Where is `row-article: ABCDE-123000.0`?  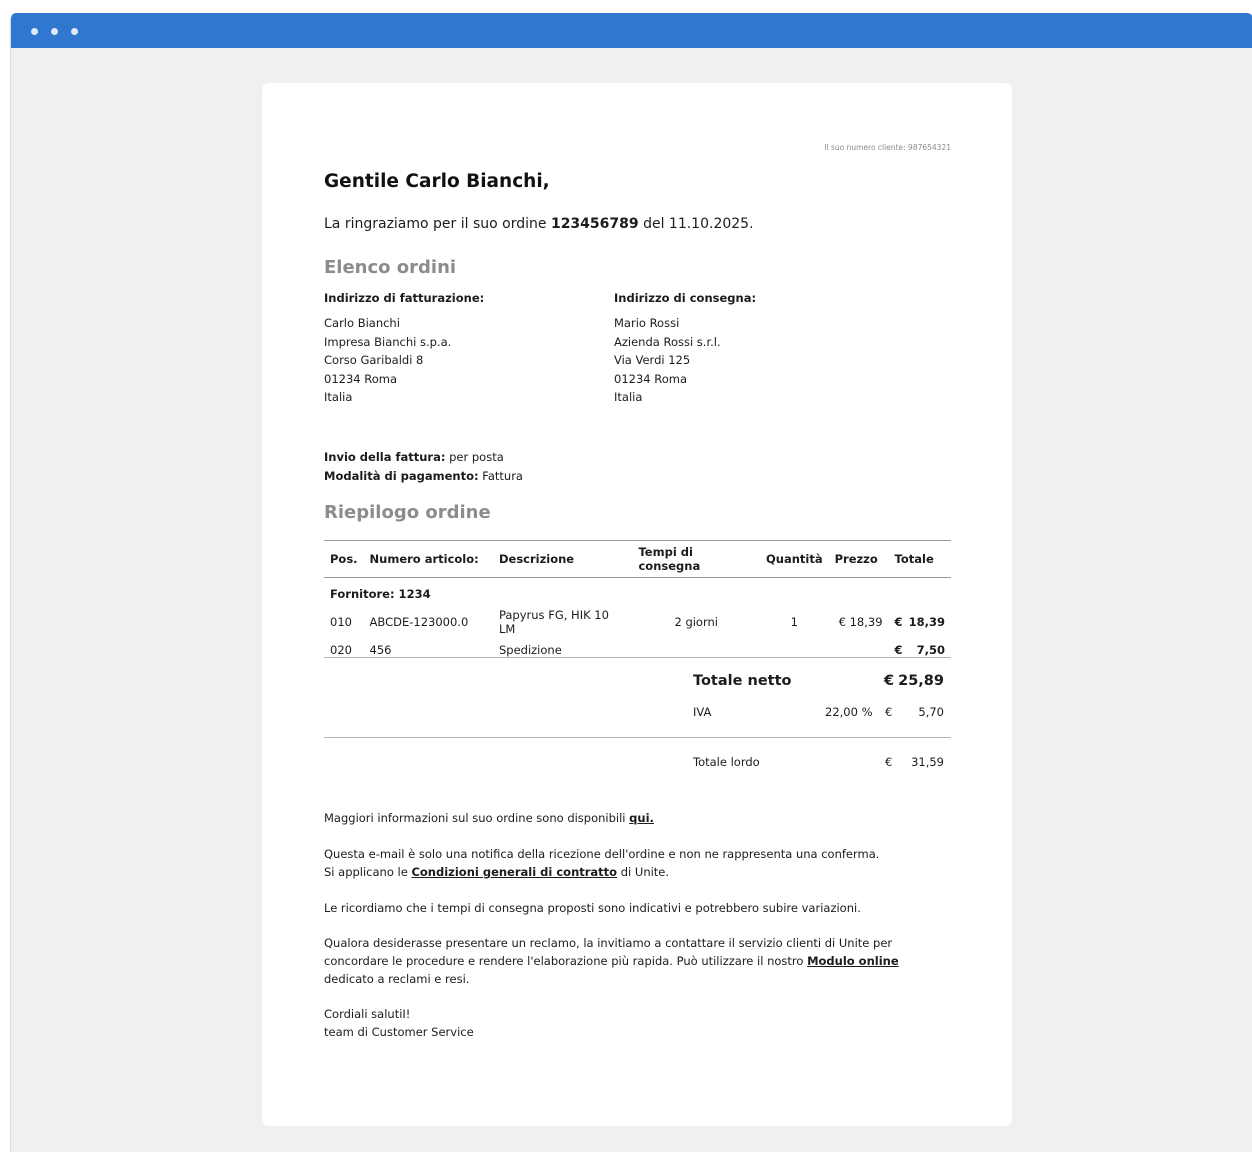
row-article: ABCDE-123000.0 is located at coordinates (419, 622).